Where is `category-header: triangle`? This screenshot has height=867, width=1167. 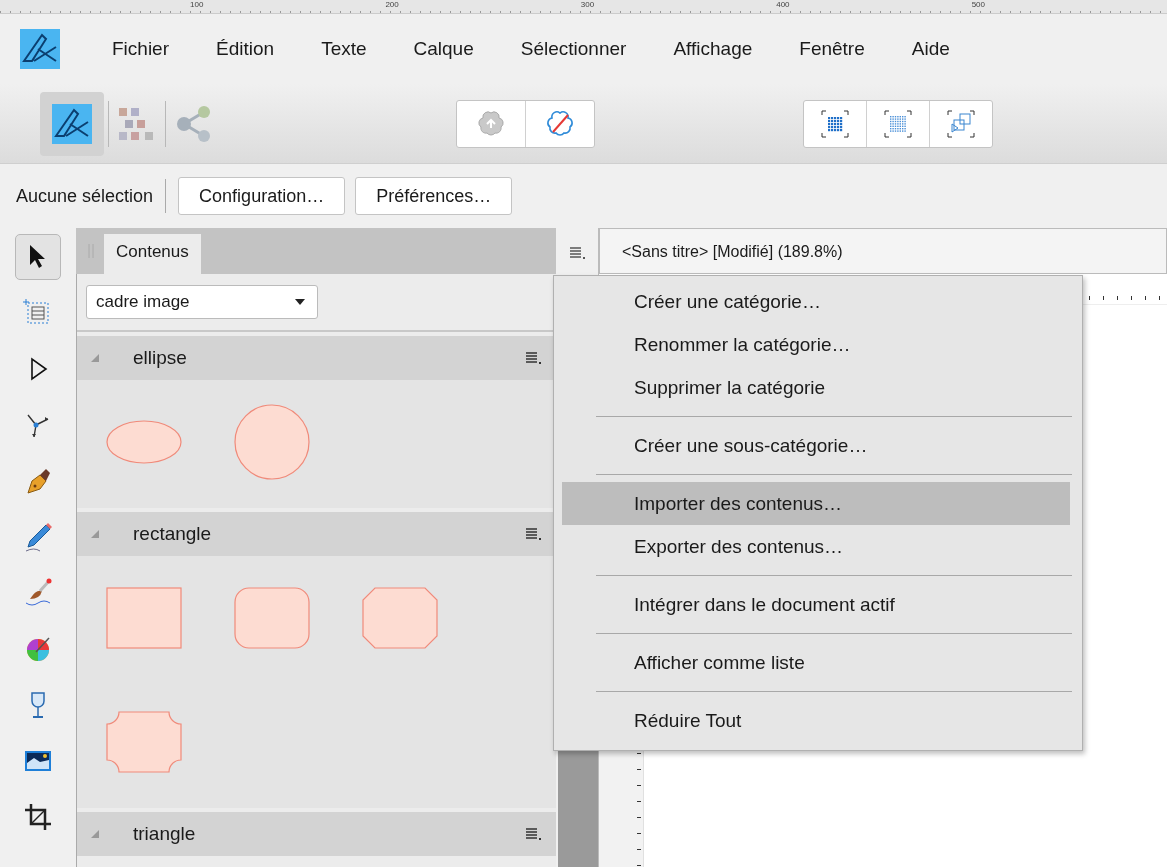 category-header: triangle is located at coordinates (316, 834).